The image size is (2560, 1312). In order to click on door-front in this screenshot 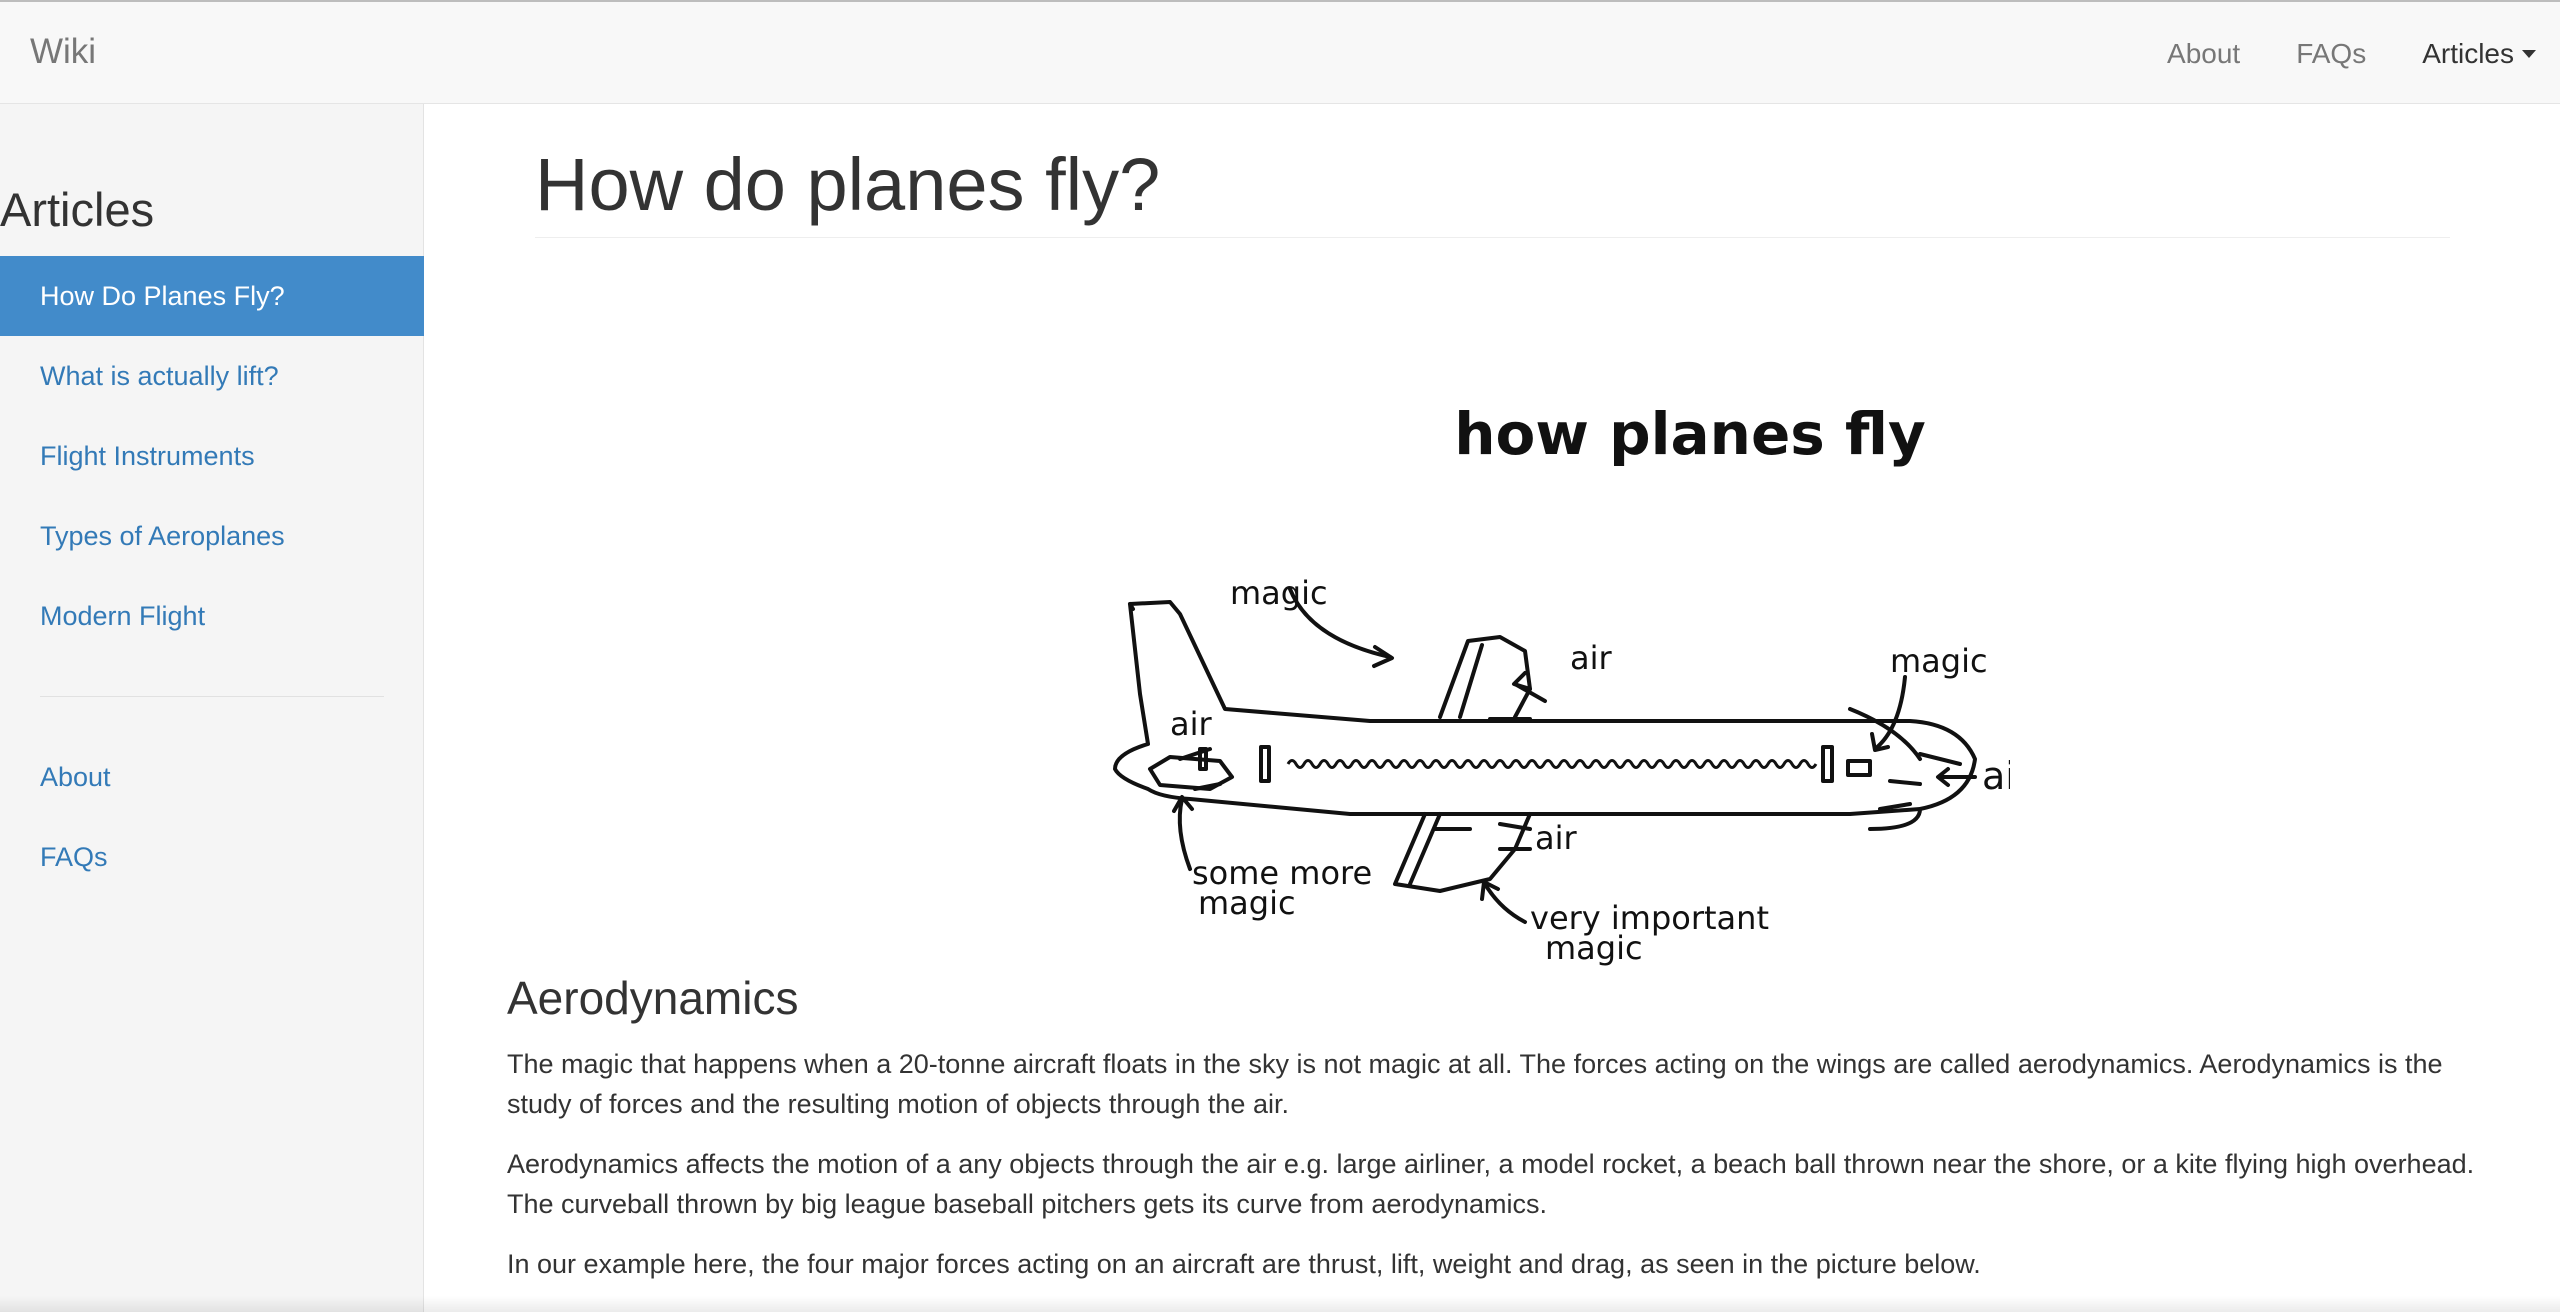, I will do `click(1827, 764)`.